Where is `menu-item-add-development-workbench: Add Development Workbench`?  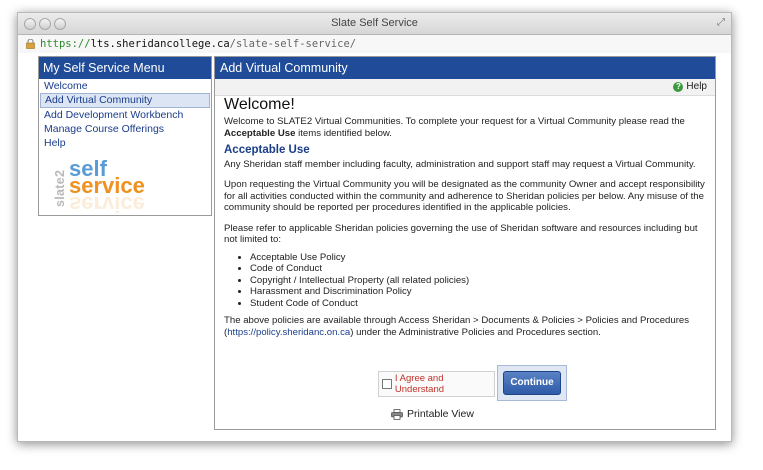 menu-item-add-development-workbench: Add Development Workbench is located at coordinates (125, 115).